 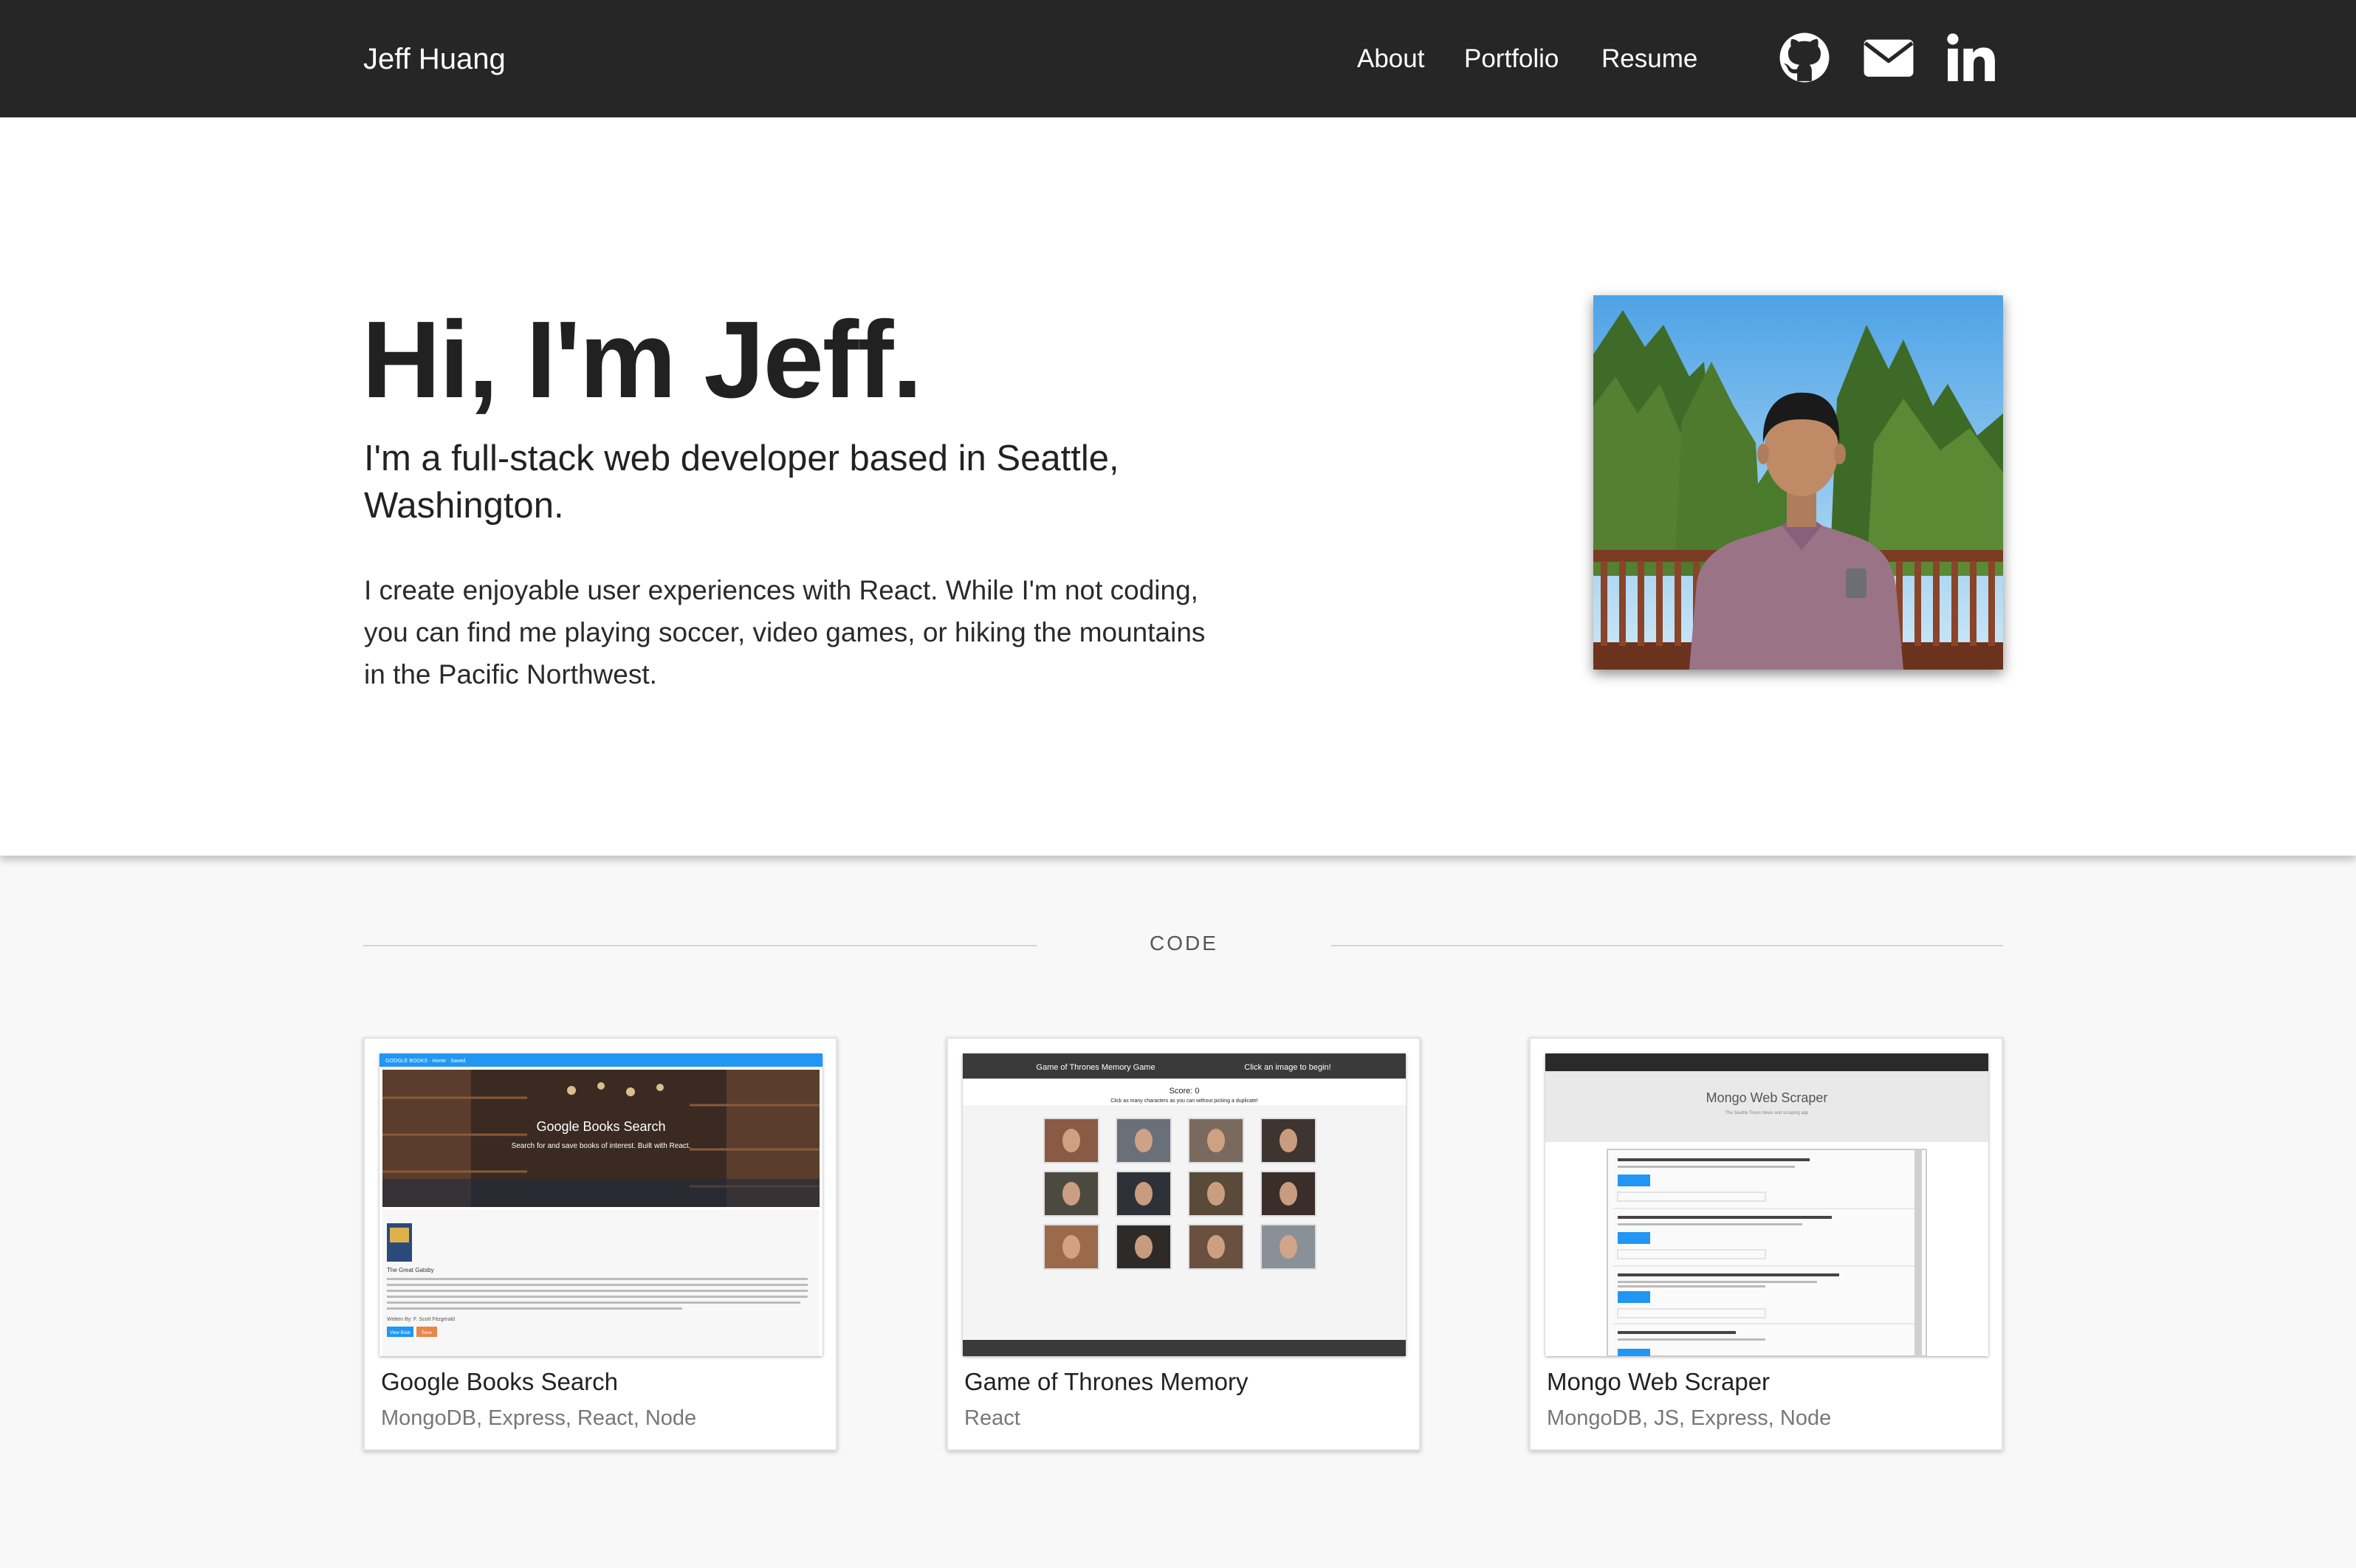 What do you see at coordinates (421, 1319) in the screenshot?
I see `thumb-book-author: Written By: F. Scott Fitzgerald` at bounding box center [421, 1319].